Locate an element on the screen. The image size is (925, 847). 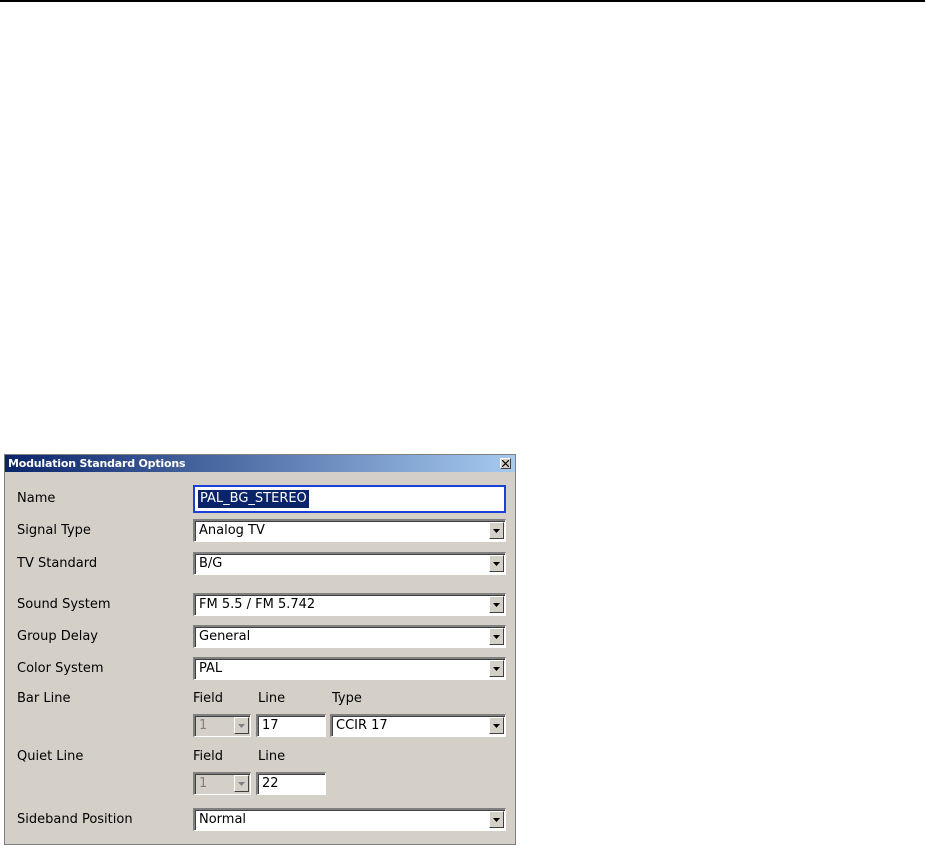
bar-line-field-header: Field is located at coordinates (208, 698).